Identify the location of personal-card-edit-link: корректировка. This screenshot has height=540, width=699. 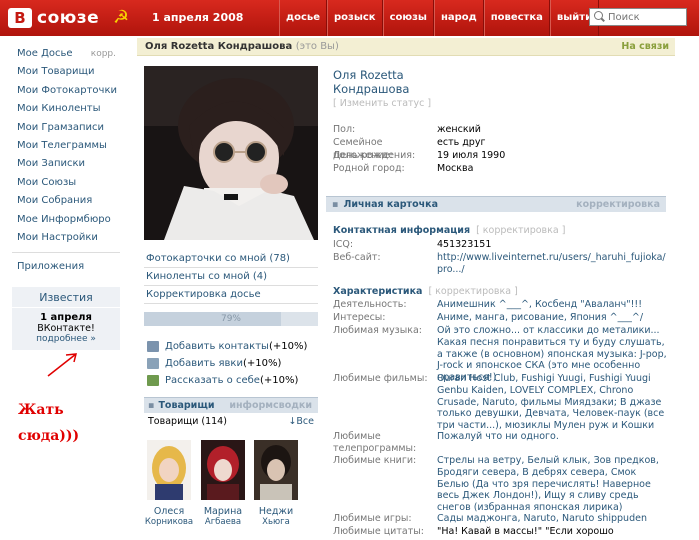
(618, 204).